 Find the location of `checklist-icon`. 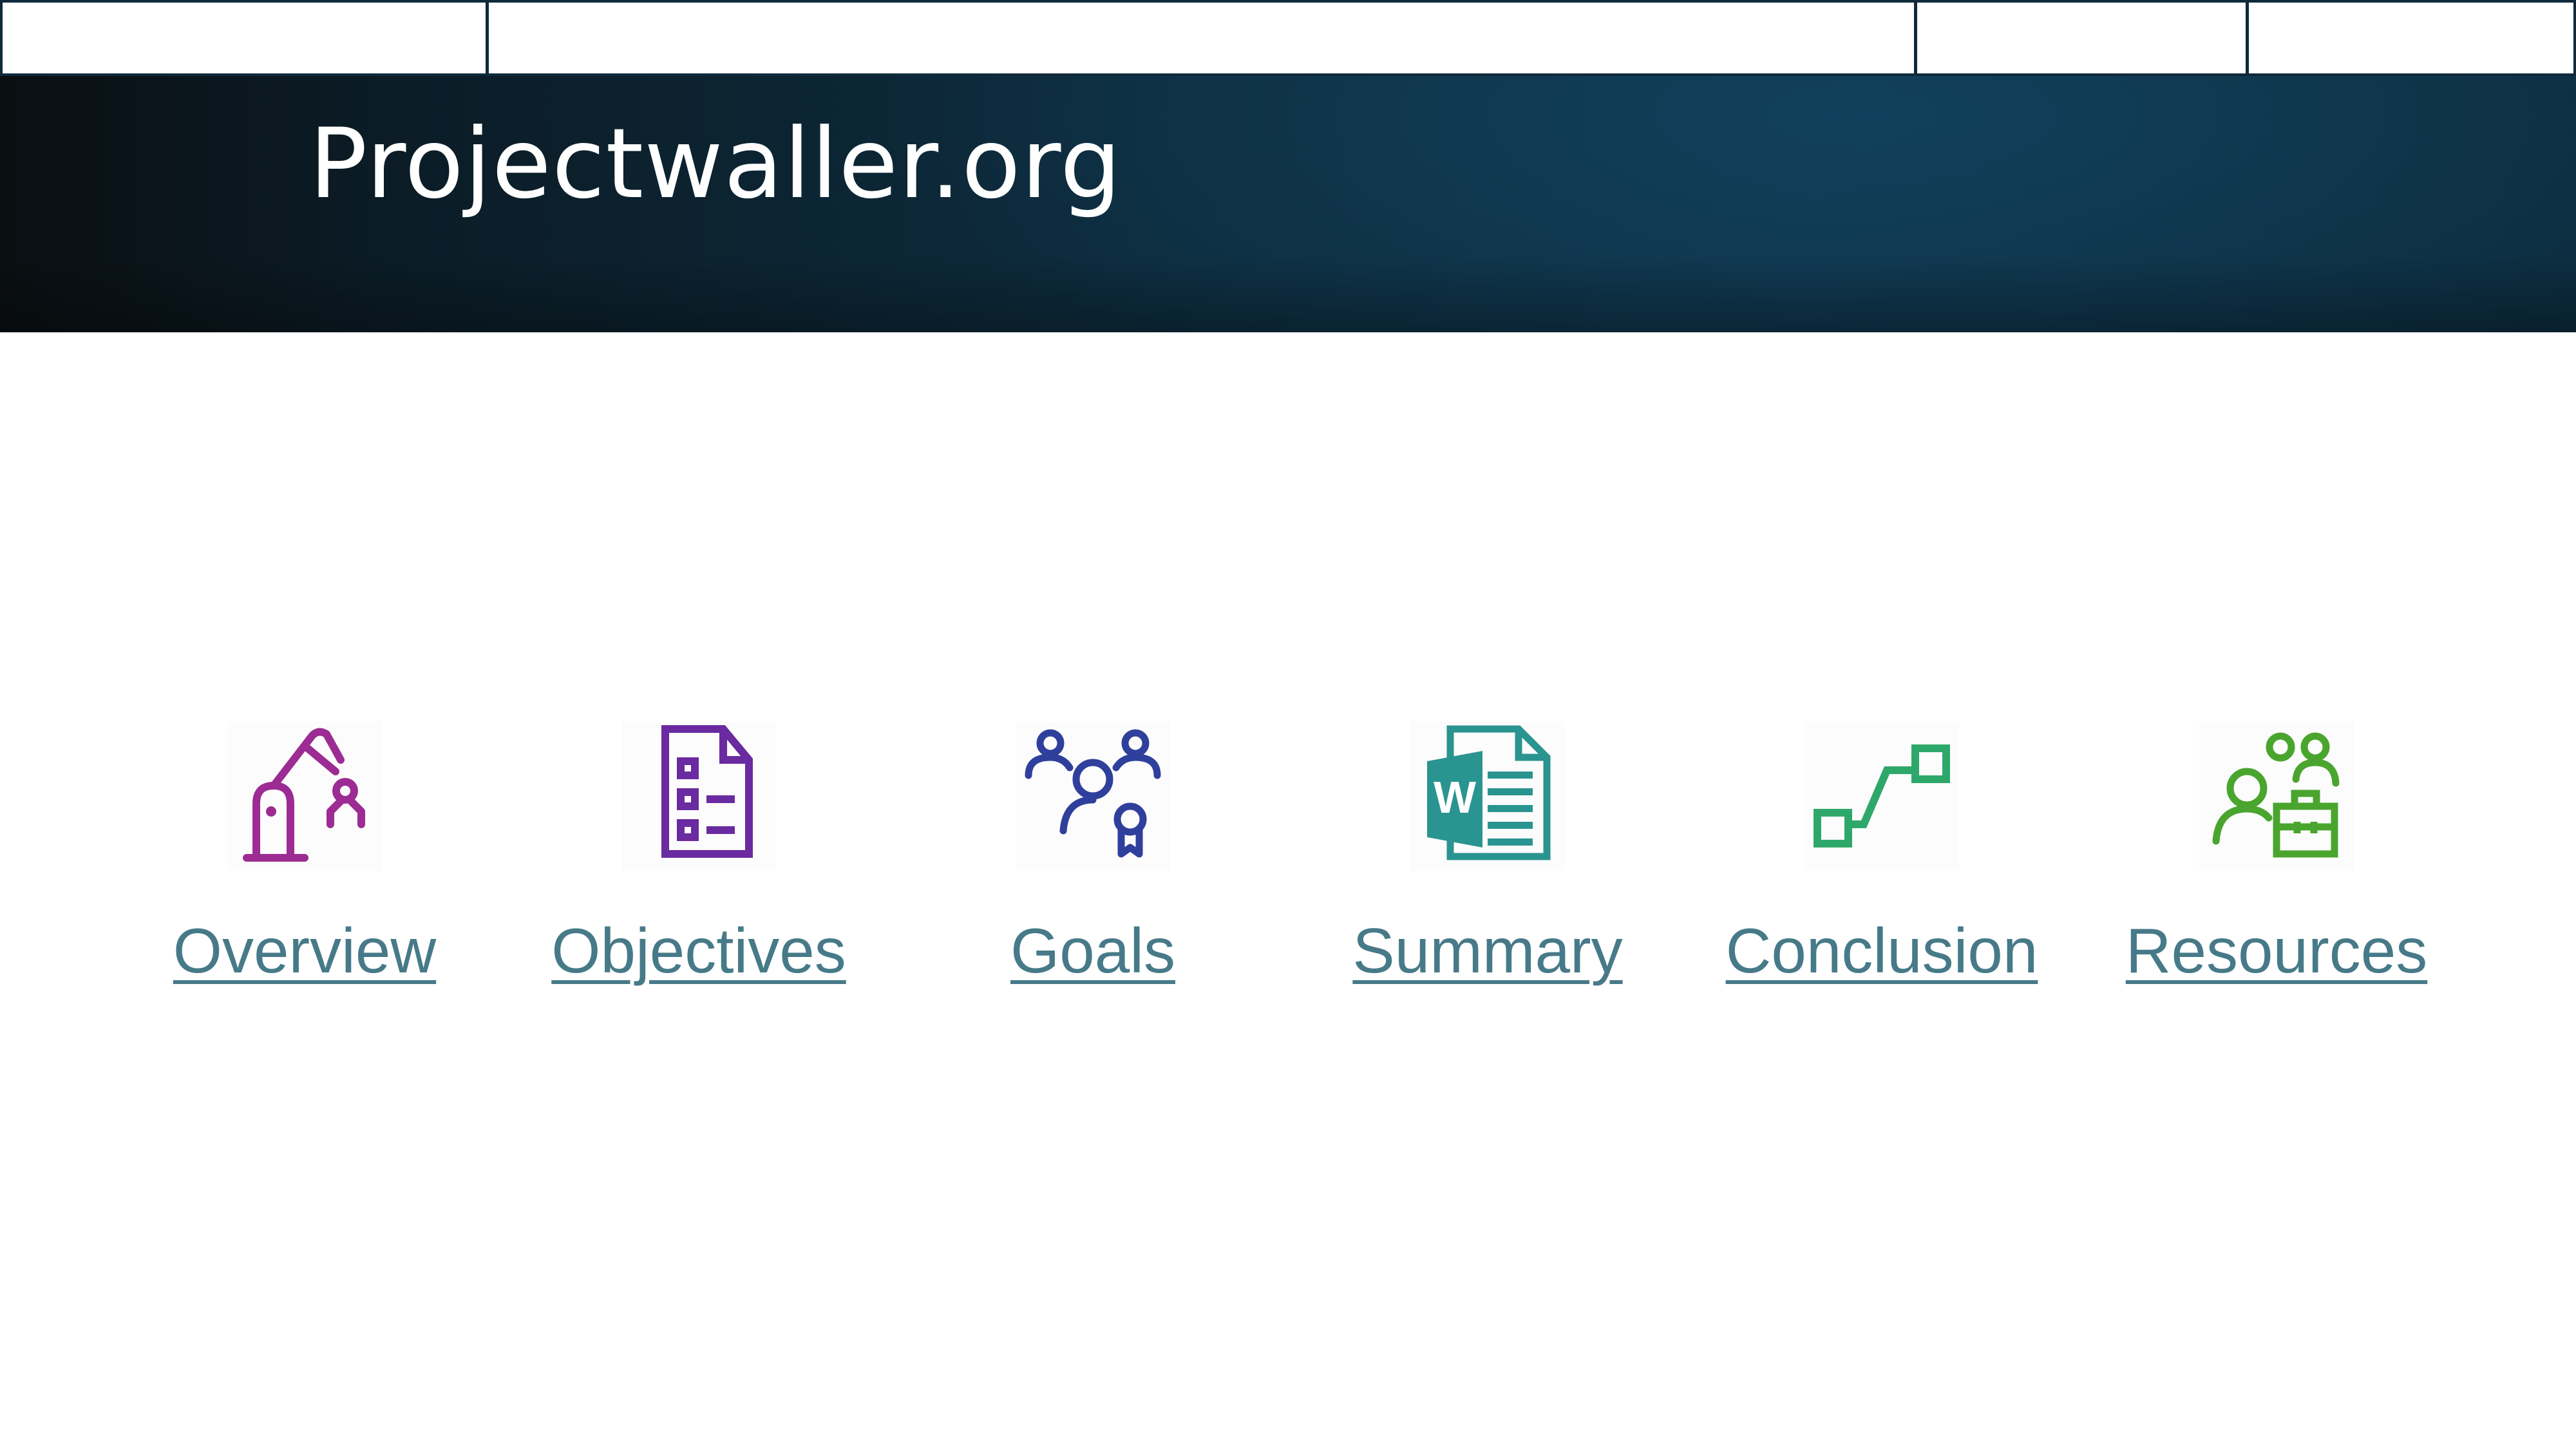

checklist-icon is located at coordinates (698, 796).